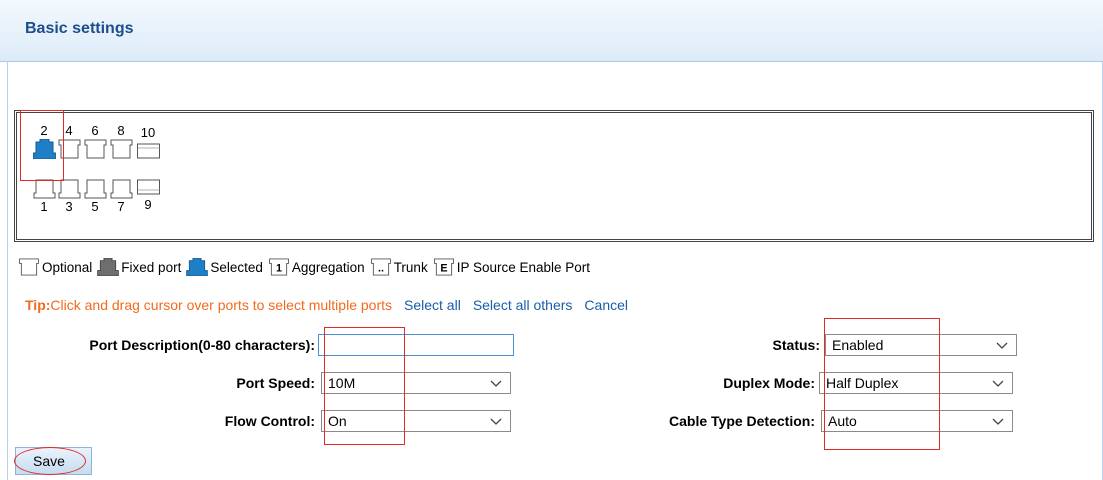 The image size is (1103, 480). I want to click on legend-fixed-port: Fixed port, so click(139, 267).